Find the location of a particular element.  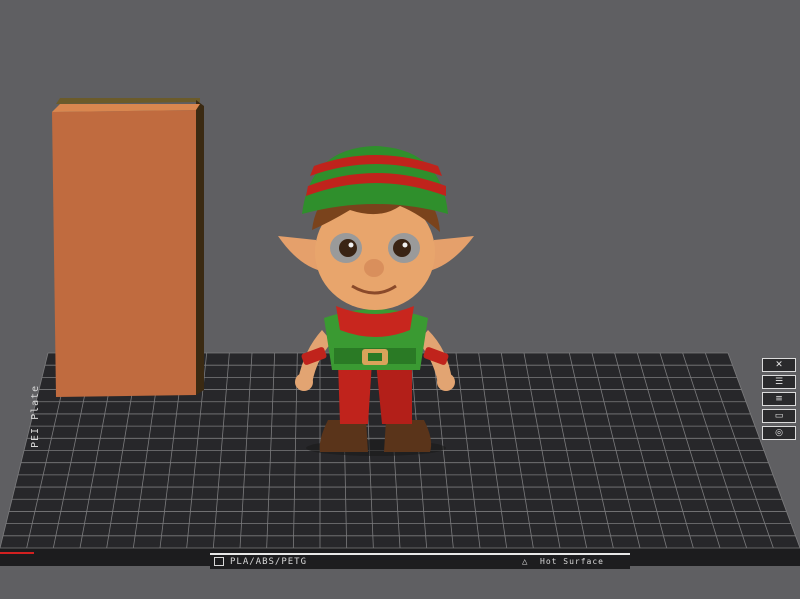

close-icon: ✕ is located at coordinates (779, 365).